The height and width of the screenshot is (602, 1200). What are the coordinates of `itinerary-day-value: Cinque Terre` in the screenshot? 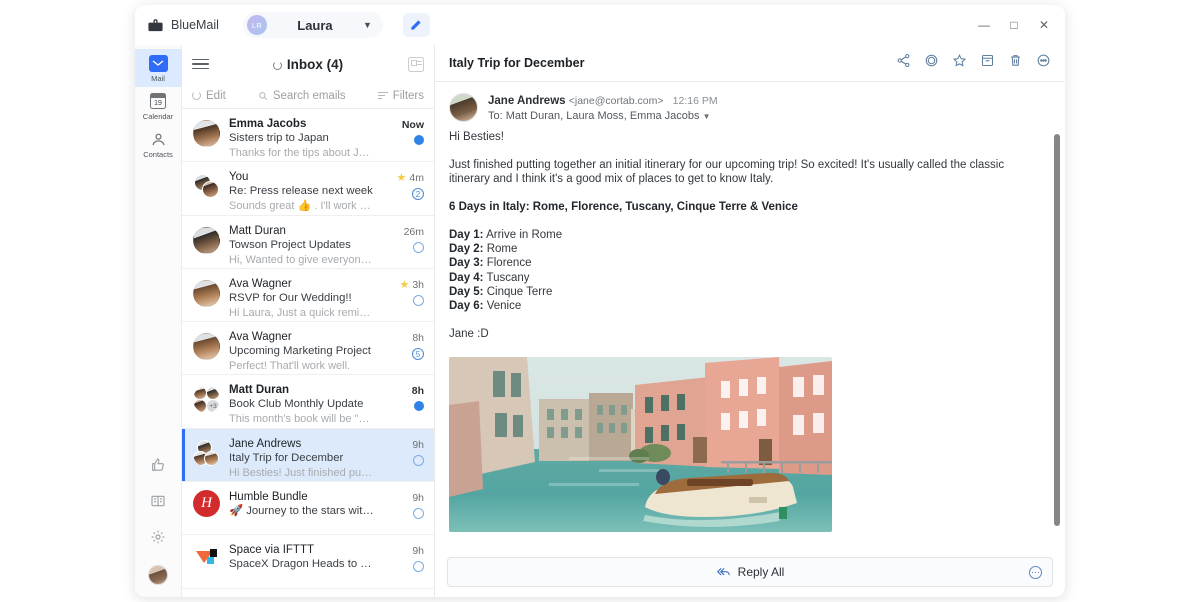 It's located at (518, 291).